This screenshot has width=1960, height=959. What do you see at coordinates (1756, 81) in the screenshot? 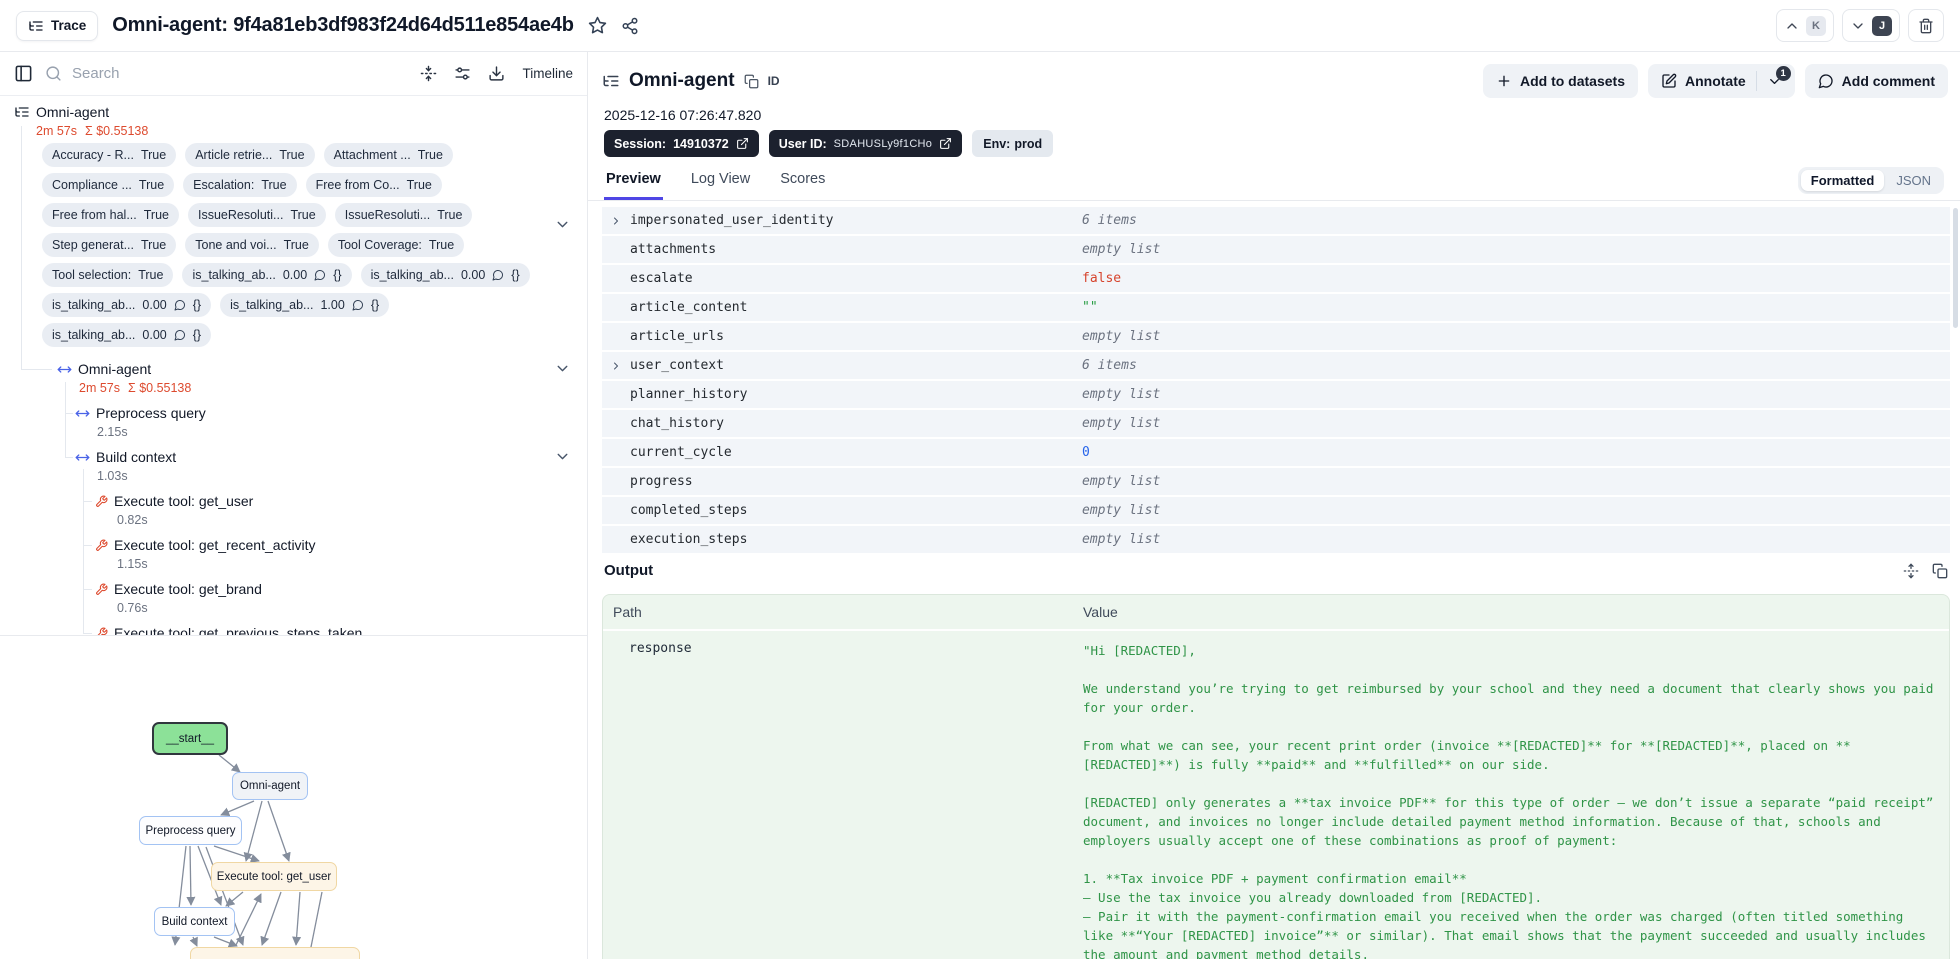
I see `button-divider` at bounding box center [1756, 81].